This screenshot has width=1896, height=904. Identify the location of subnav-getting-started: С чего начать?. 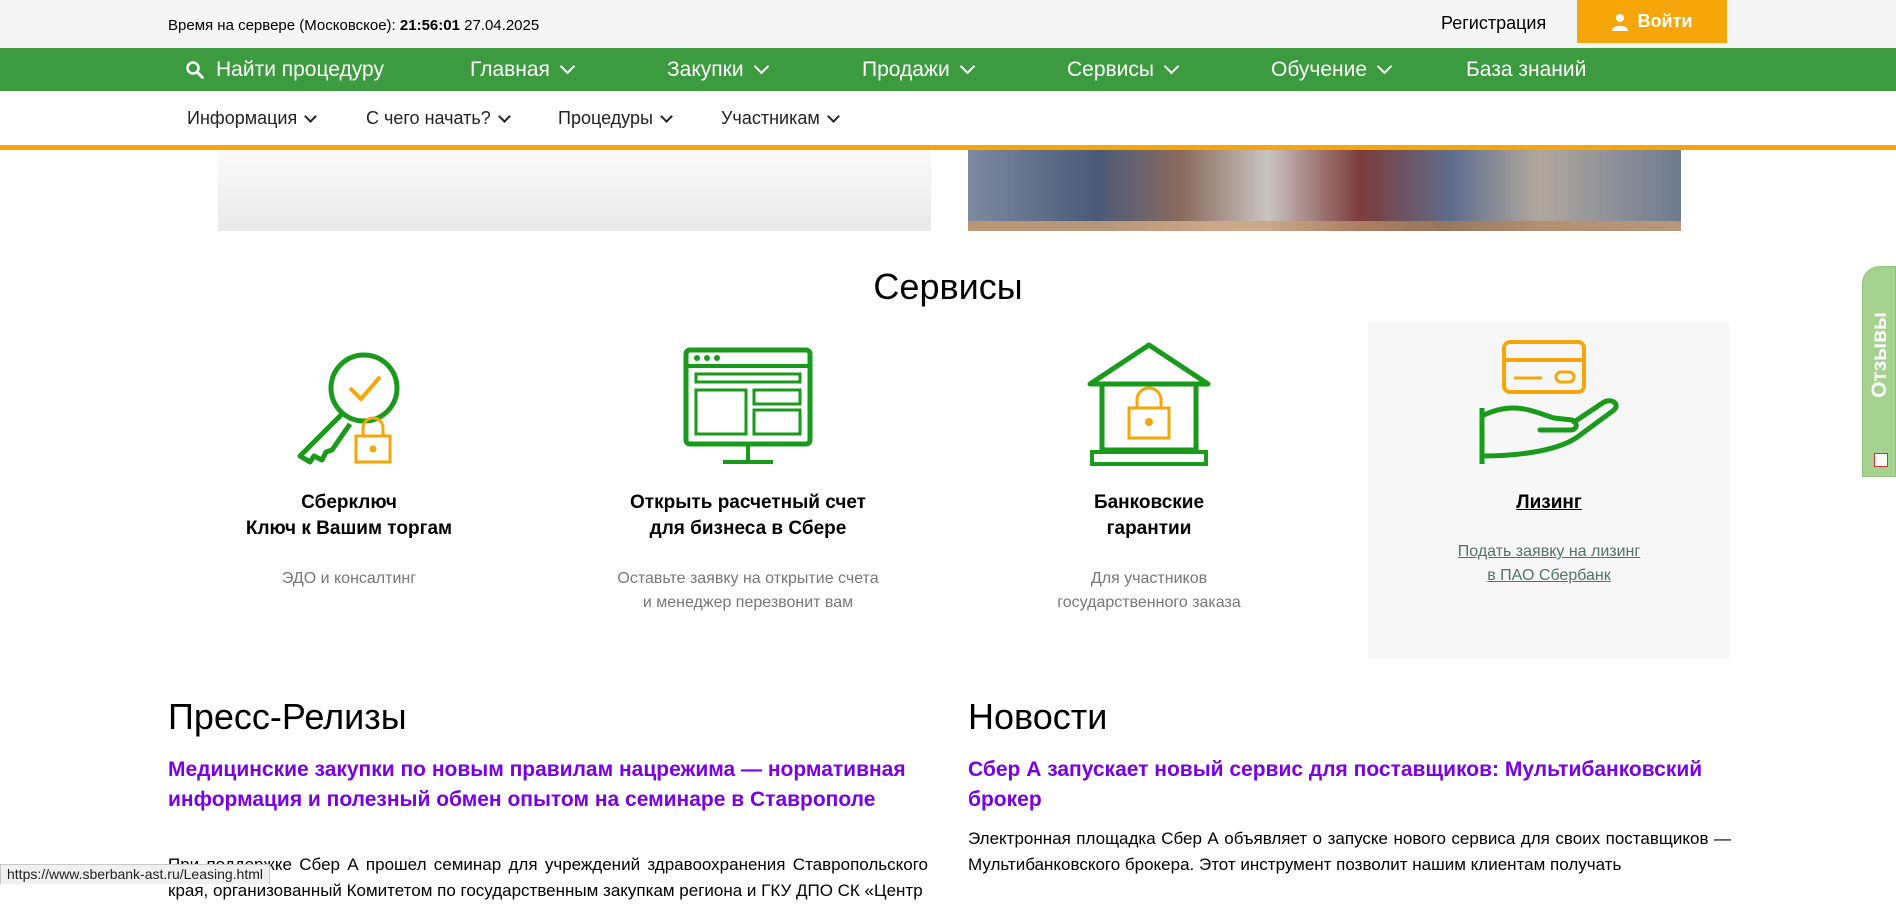
(438, 118).